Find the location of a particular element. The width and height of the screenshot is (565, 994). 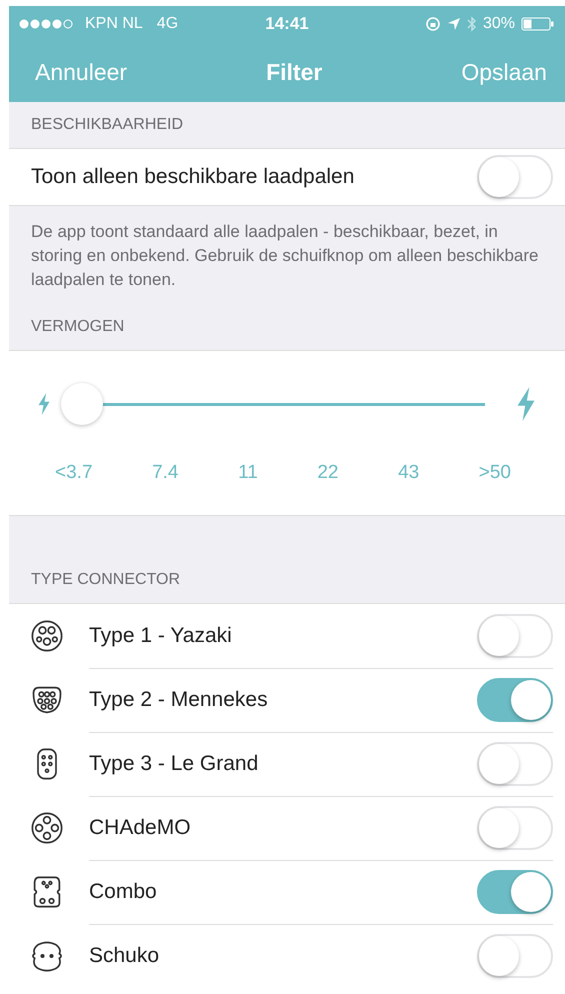

network-type: 4G is located at coordinates (167, 24).